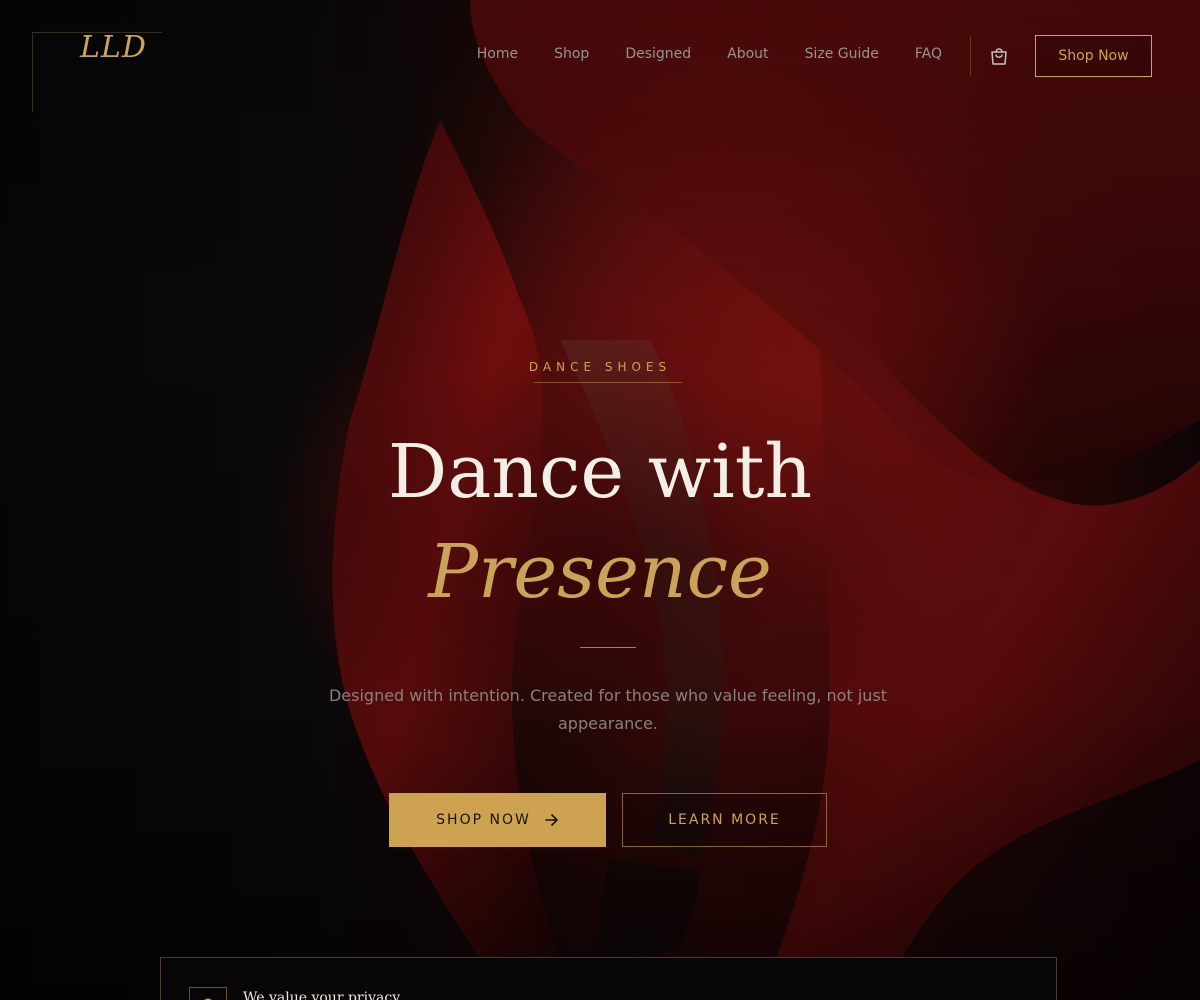 This screenshot has width=1200, height=1000. What do you see at coordinates (608, 647) in the screenshot?
I see `headline-divider` at bounding box center [608, 647].